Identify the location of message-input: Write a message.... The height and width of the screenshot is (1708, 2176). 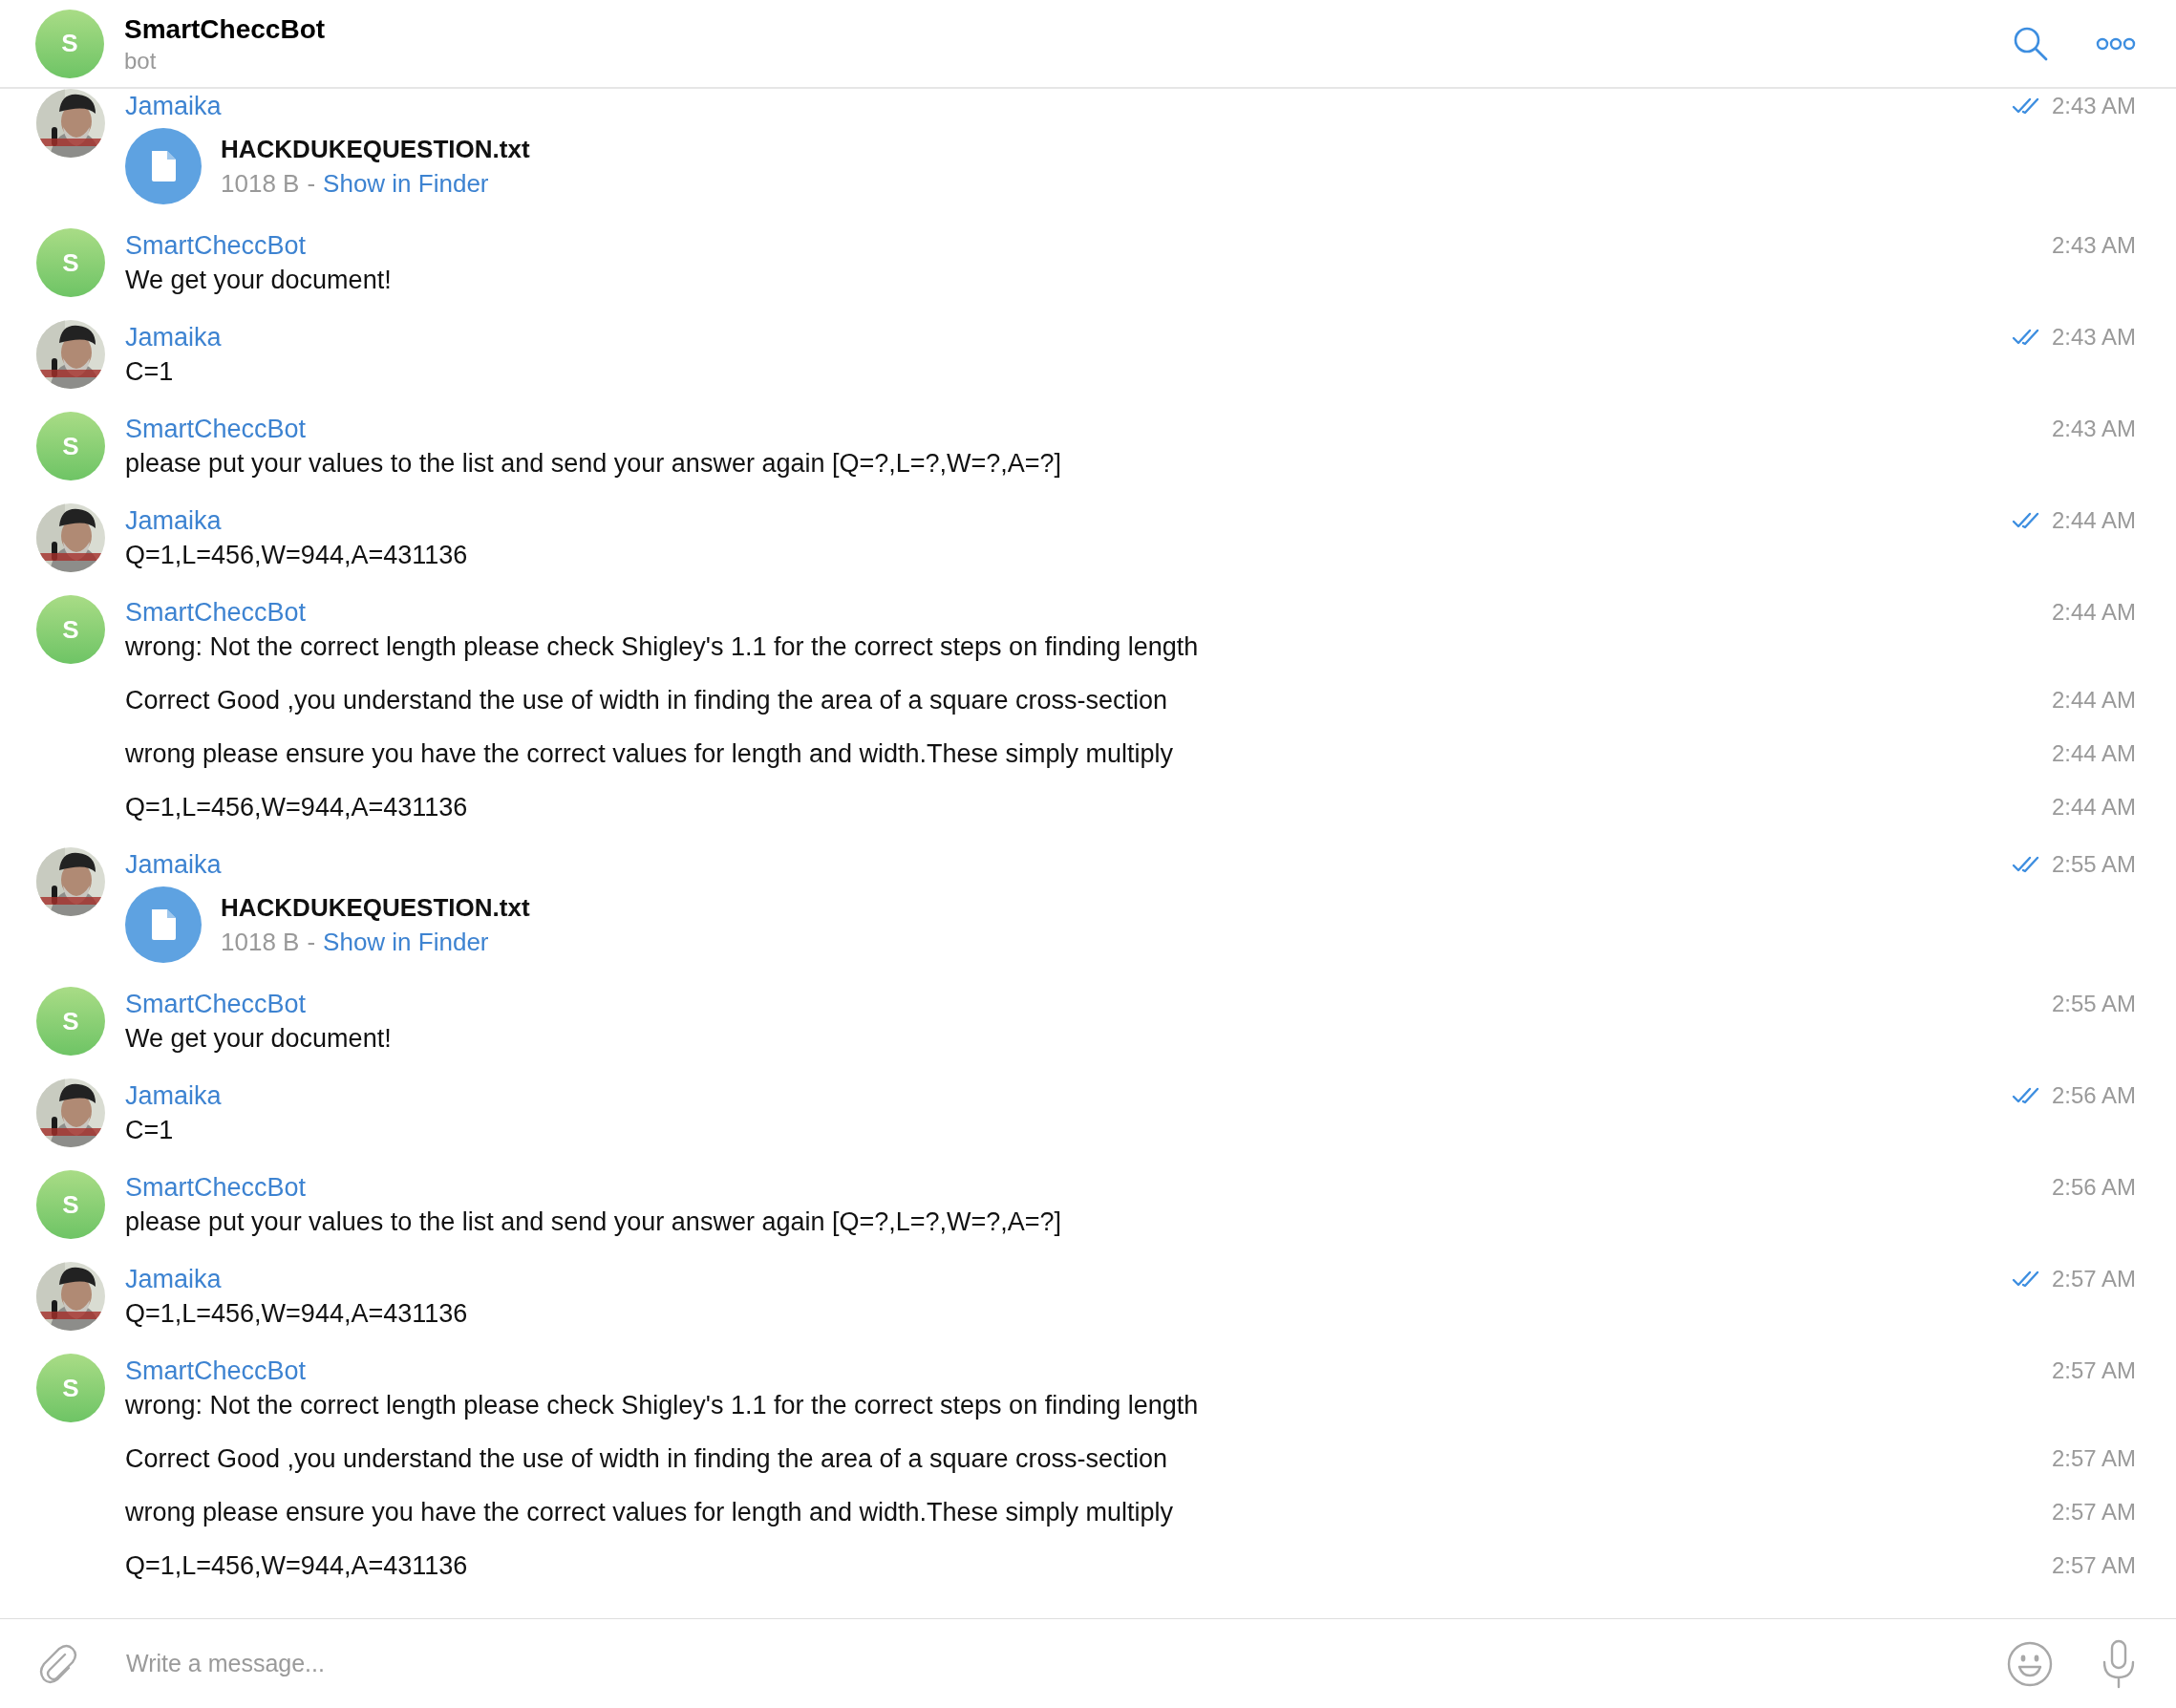
(1042, 1663).